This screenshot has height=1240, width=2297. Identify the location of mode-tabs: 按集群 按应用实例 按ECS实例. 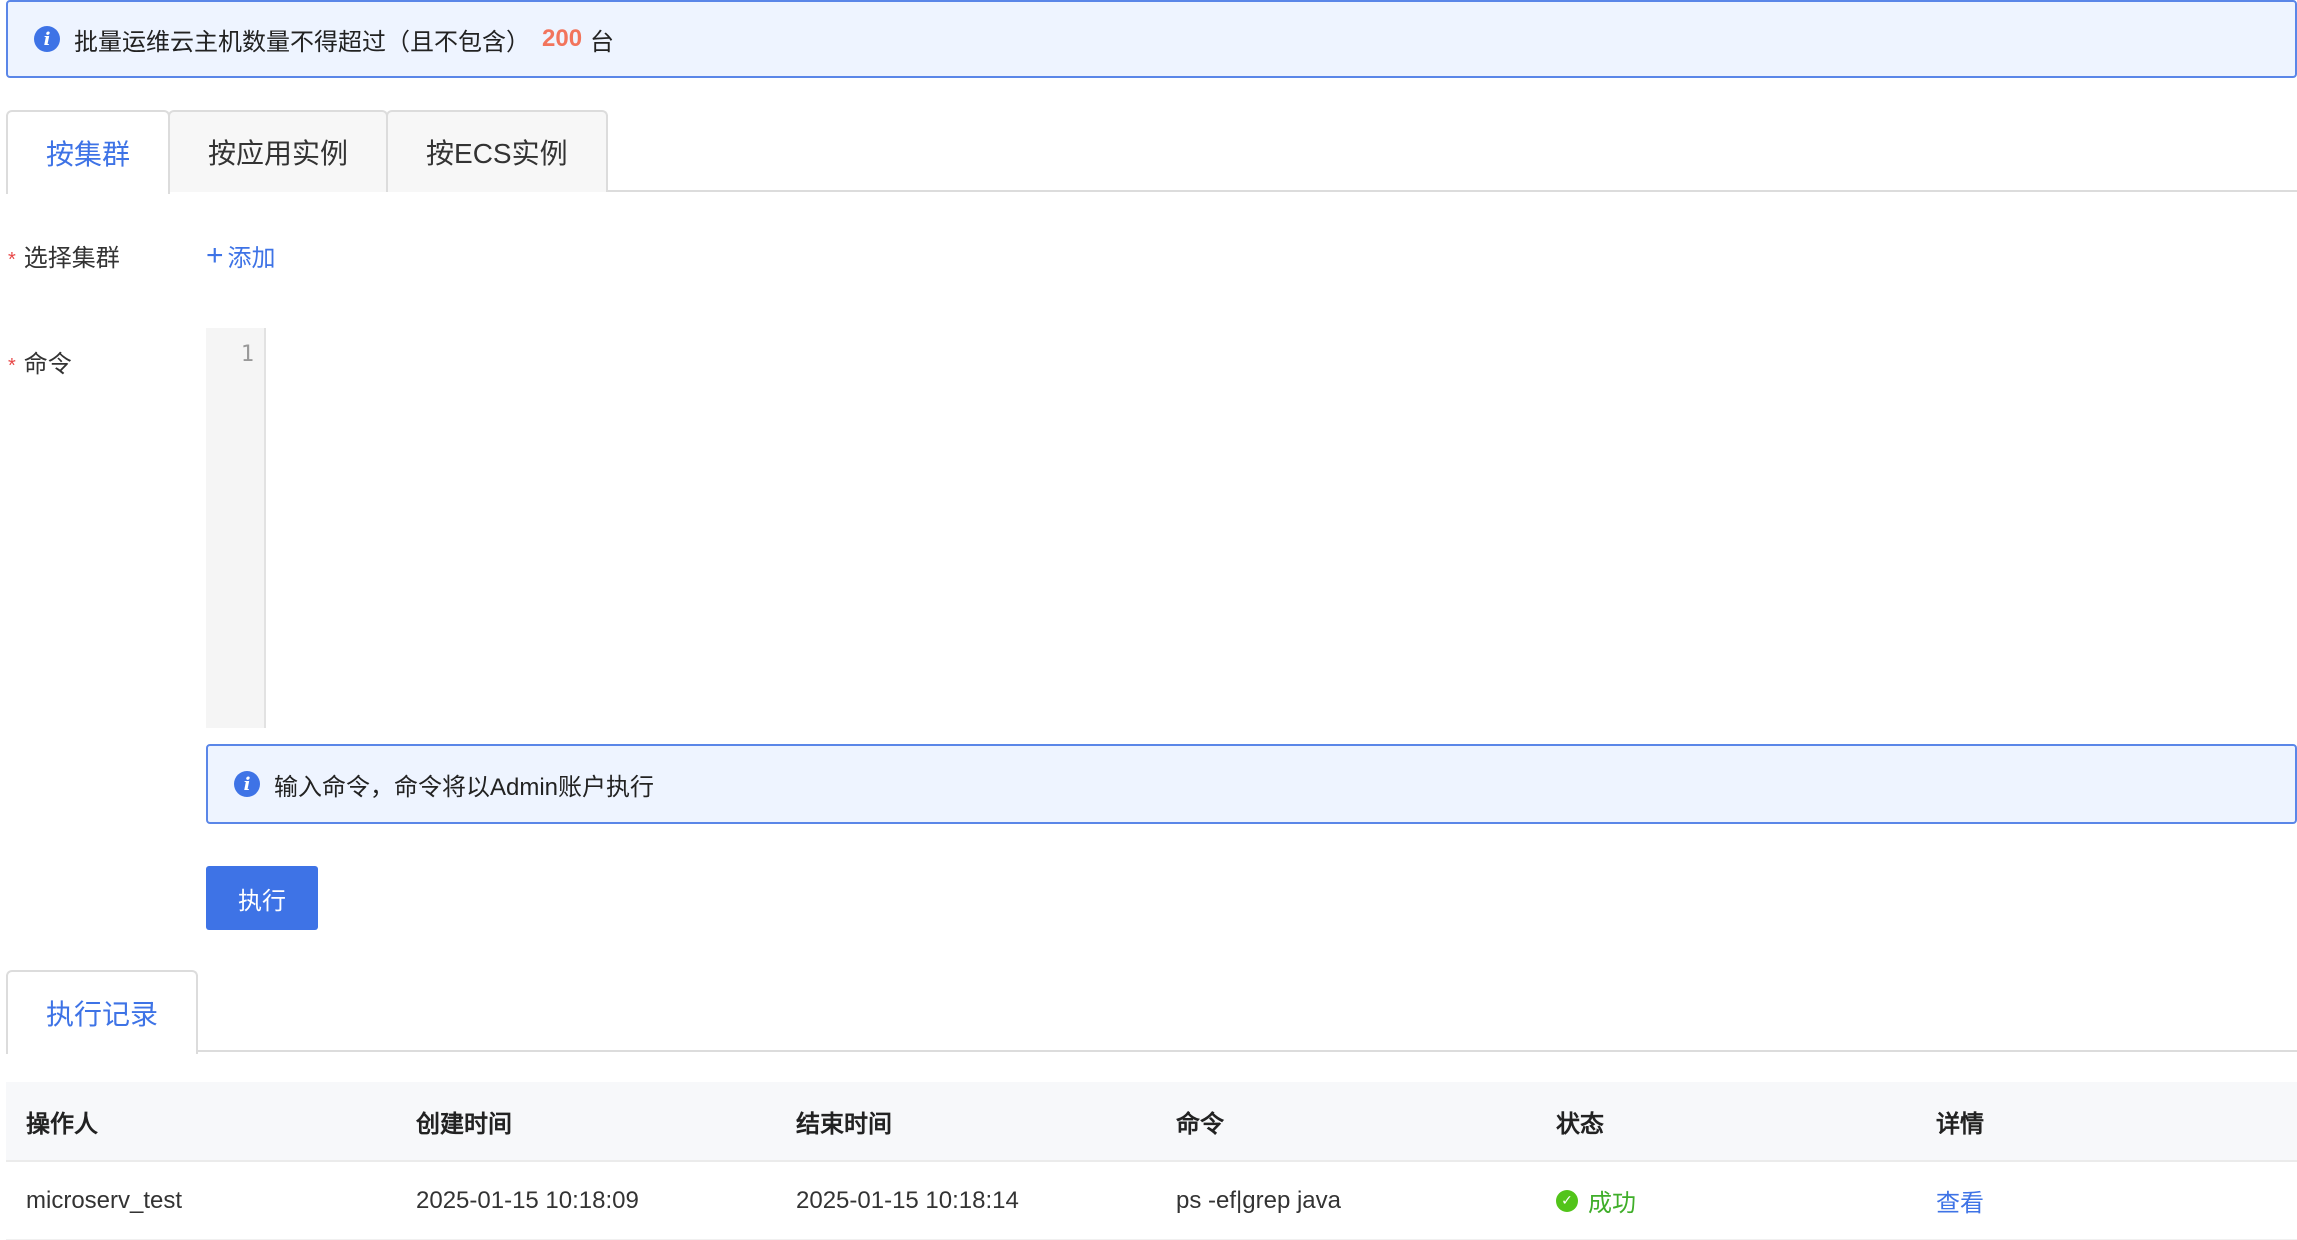
(1151, 152).